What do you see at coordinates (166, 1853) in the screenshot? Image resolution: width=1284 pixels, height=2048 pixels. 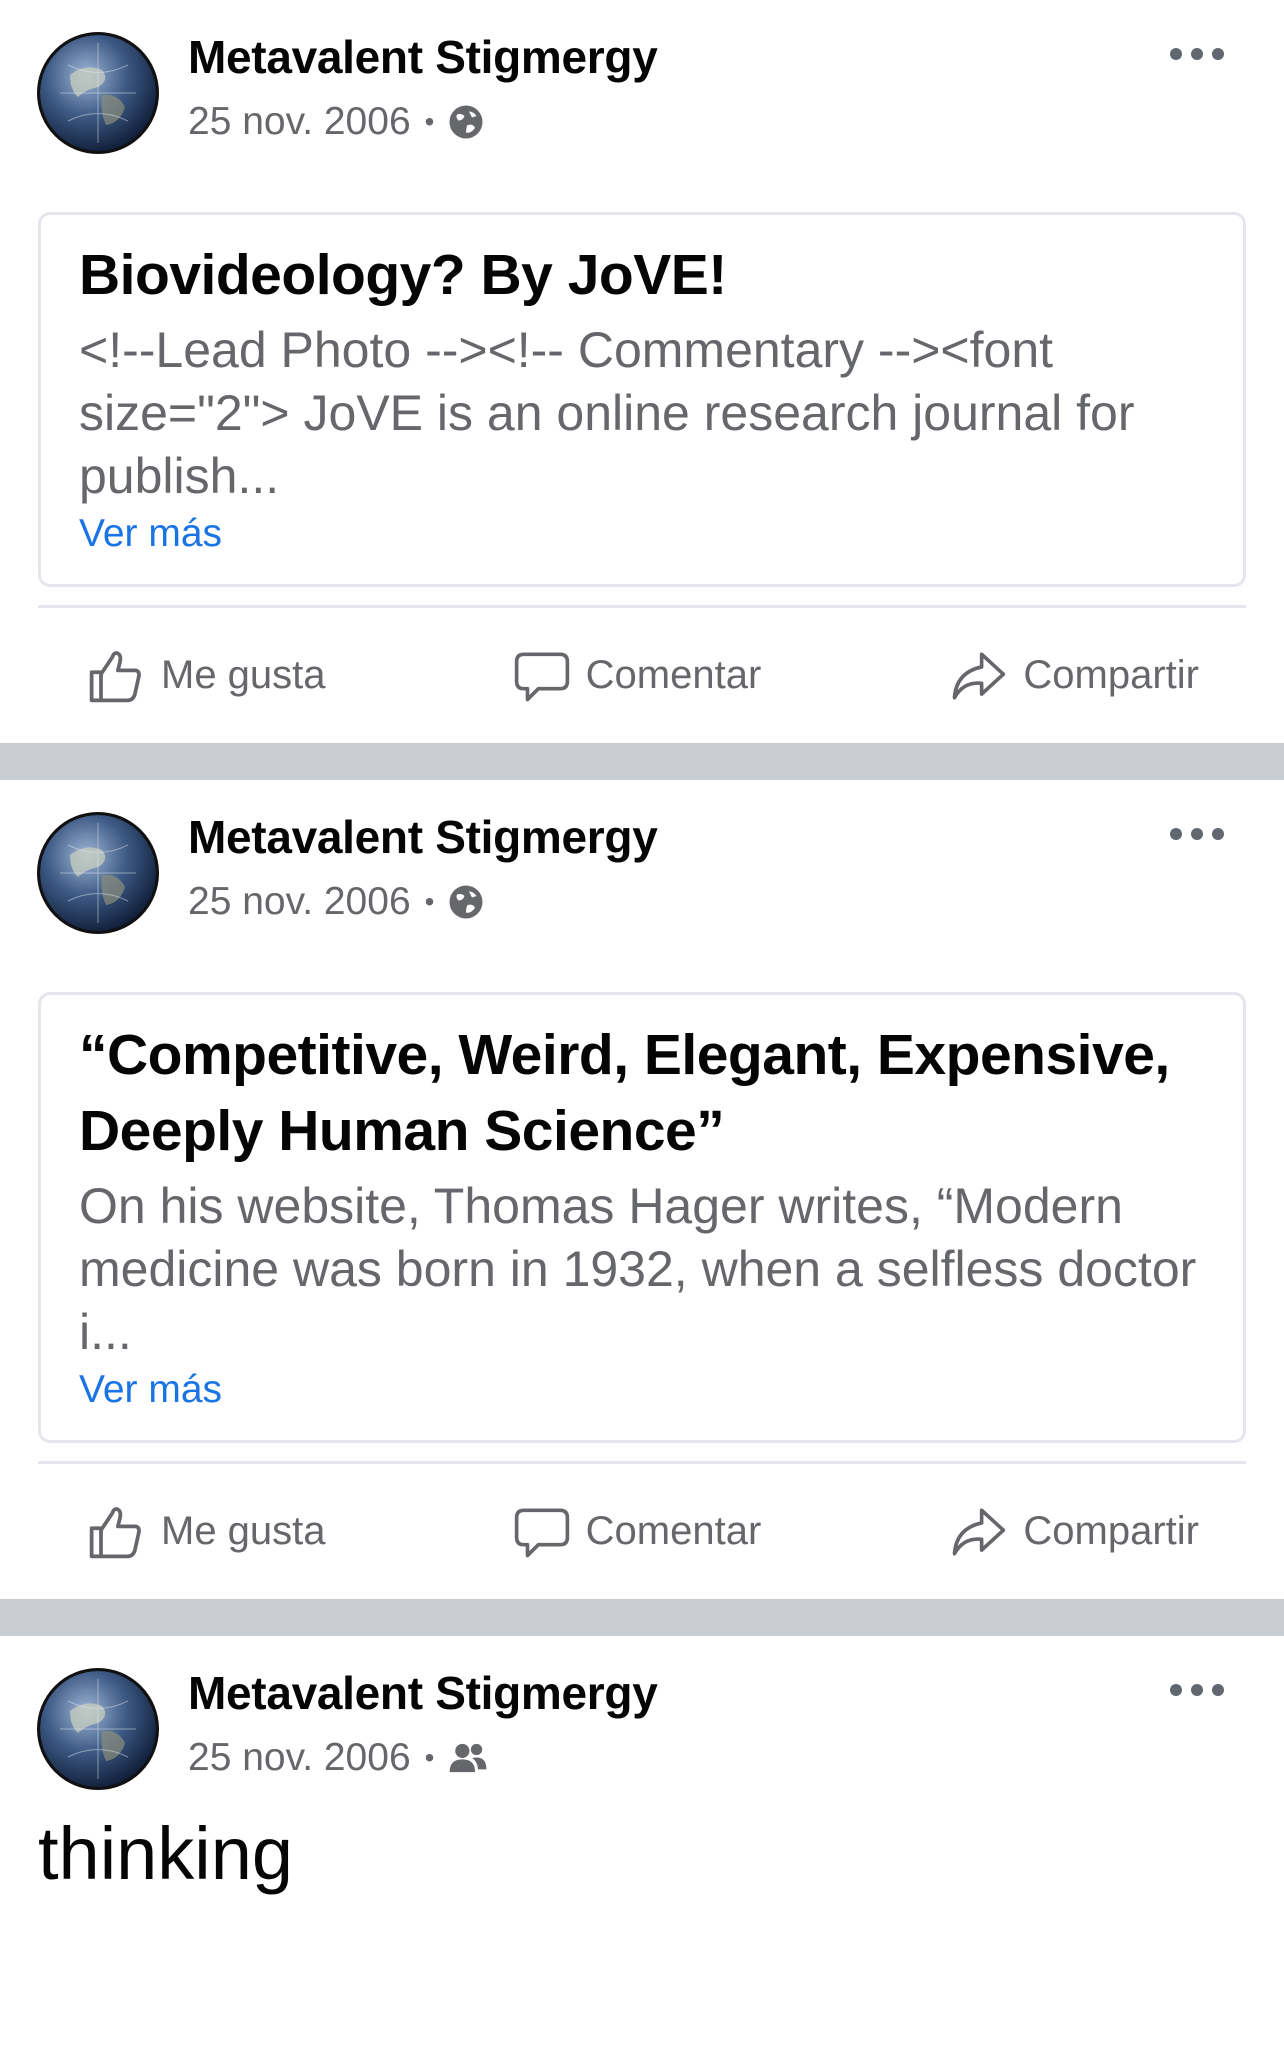 I see `post-text: thinking` at bounding box center [166, 1853].